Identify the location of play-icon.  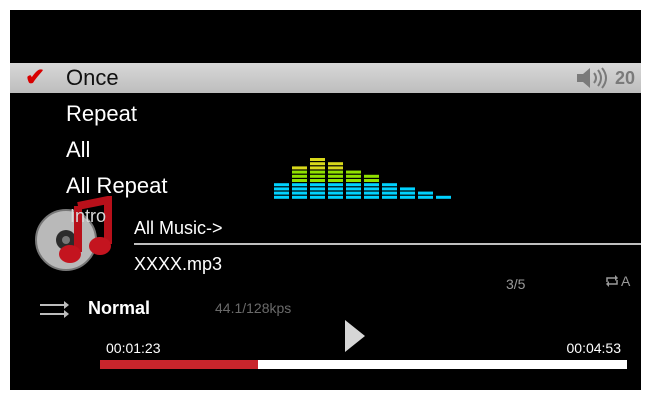
(355, 336).